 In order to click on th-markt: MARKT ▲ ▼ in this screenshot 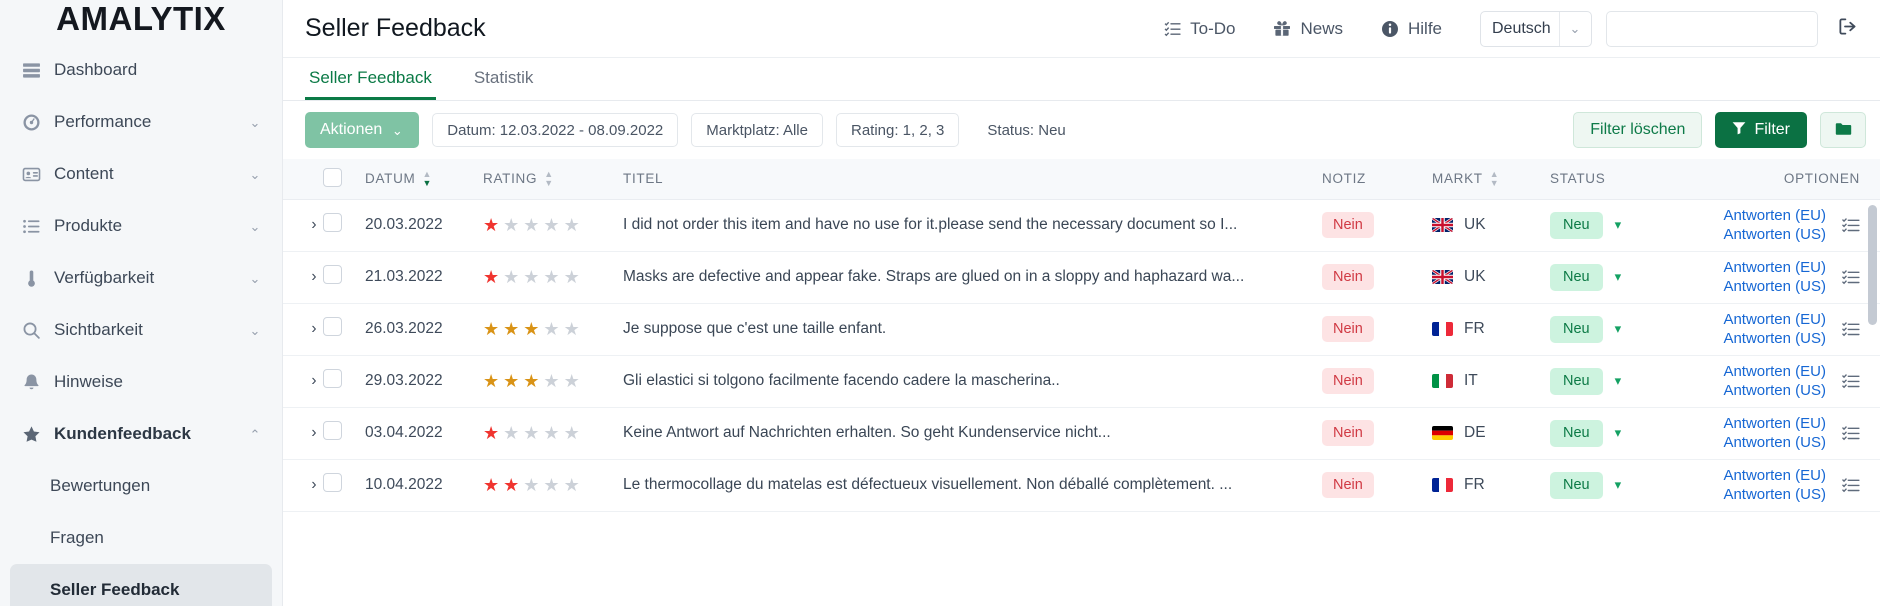, I will do `click(1491, 179)`.